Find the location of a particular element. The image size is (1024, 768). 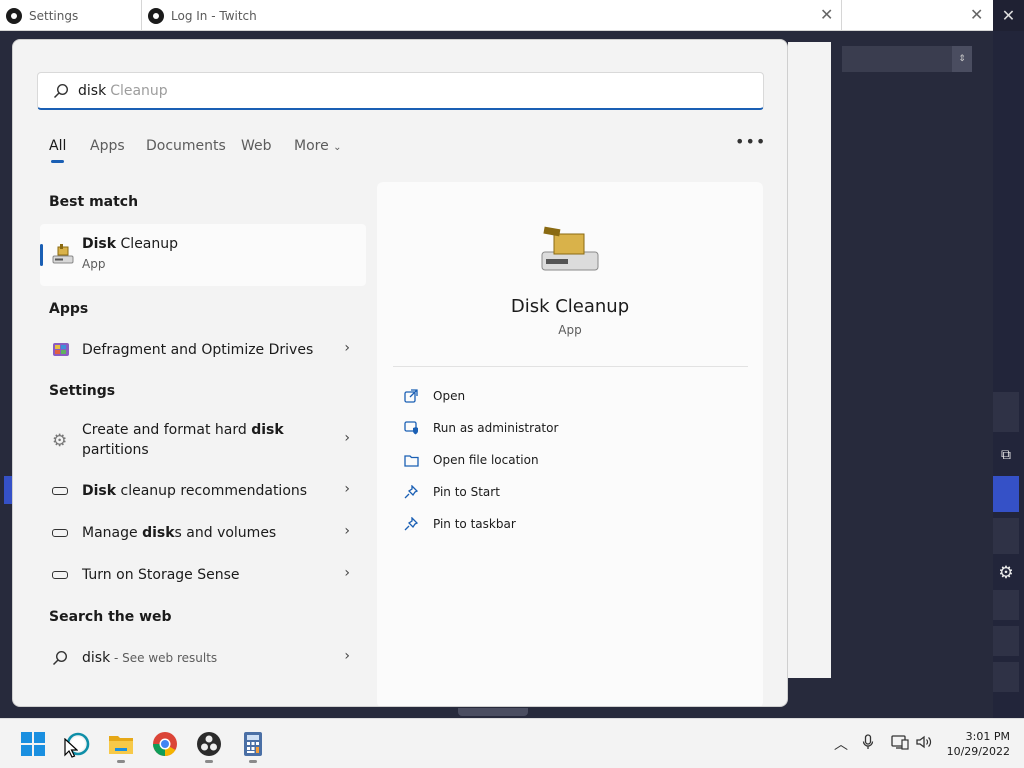

action-open: Open is located at coordinates (434, 396).